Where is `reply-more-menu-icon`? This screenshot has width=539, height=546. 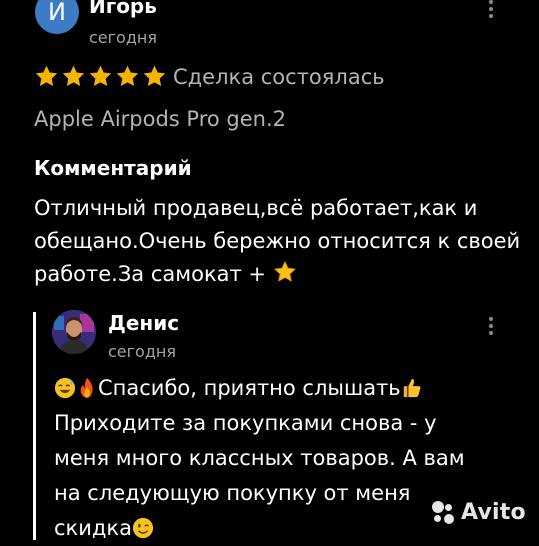
reply-more-menu-icon is located at coordinates (491, 326).